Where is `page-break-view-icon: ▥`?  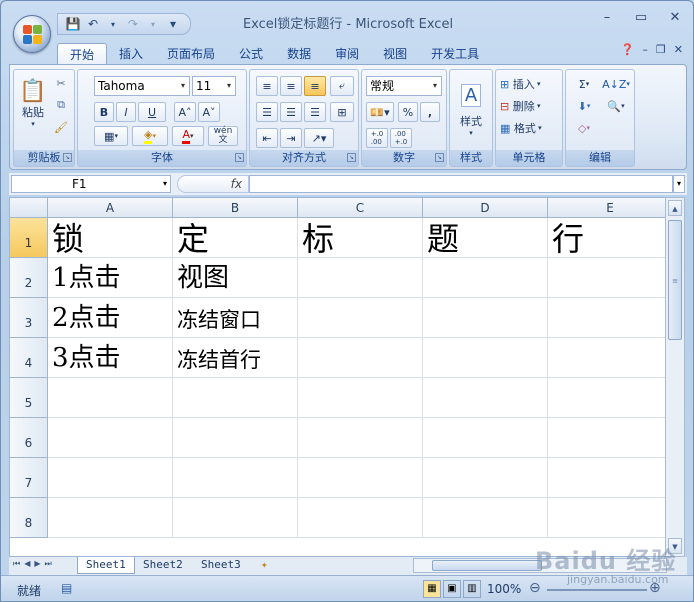
page-break-view-icon: ▥ is located at coordinates (472, 589).